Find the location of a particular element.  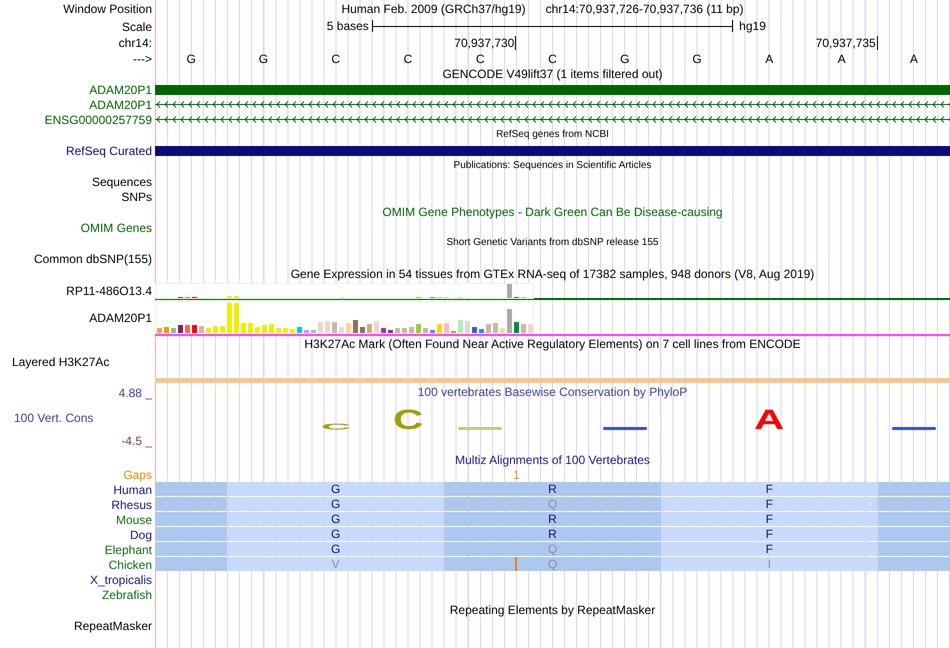

track-label: RP11-486O13.4 is located at coordinates (109, 291).